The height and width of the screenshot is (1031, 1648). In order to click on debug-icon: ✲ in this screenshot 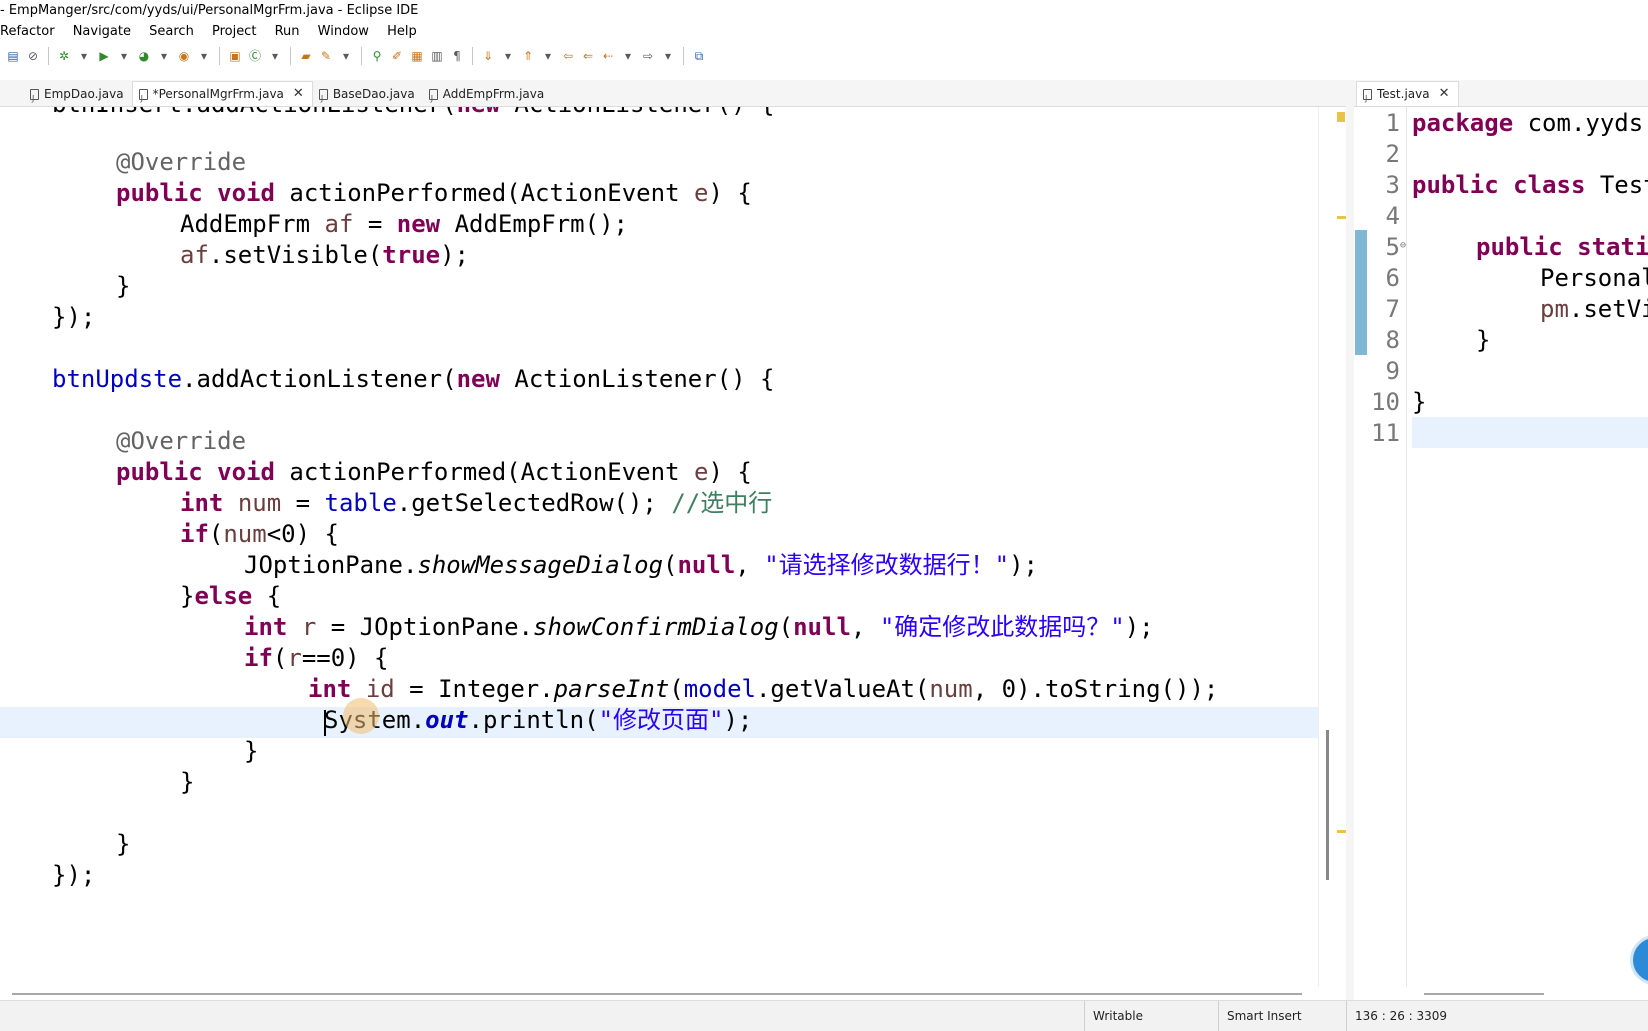, I will do `click(64, 56)`.